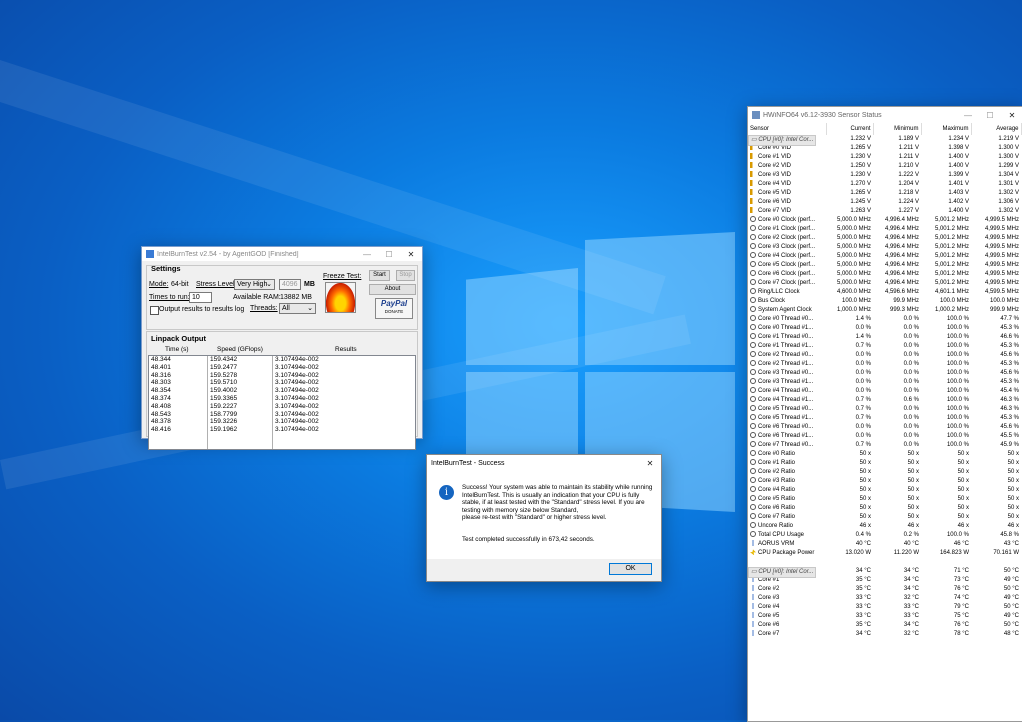  Describe the element at coordinates (884, 463) in the screenshot. I see `sensor-row: Core #1 Ratio 50 x 50 x 50 x 50 x` at that location.